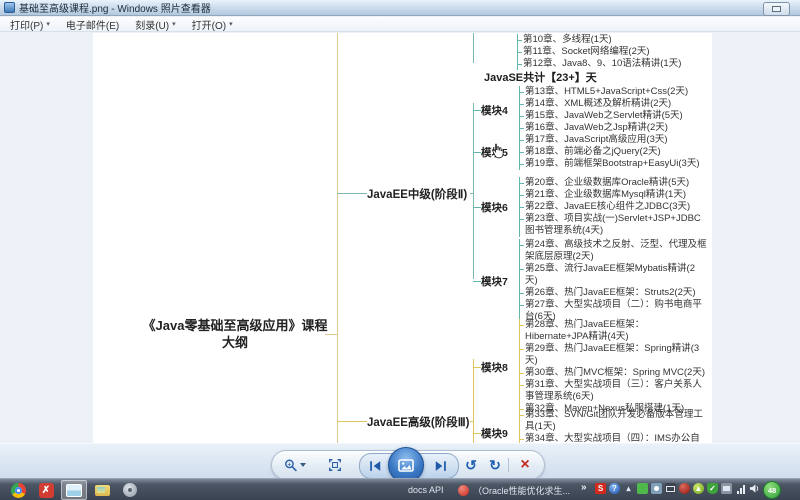 The height and width of the screenshot is (500, 800). Describe the element at coordinates (540, 78) in the screenshot. I see `javase-summary-node: JavaSE共计【23+】天` at that location.